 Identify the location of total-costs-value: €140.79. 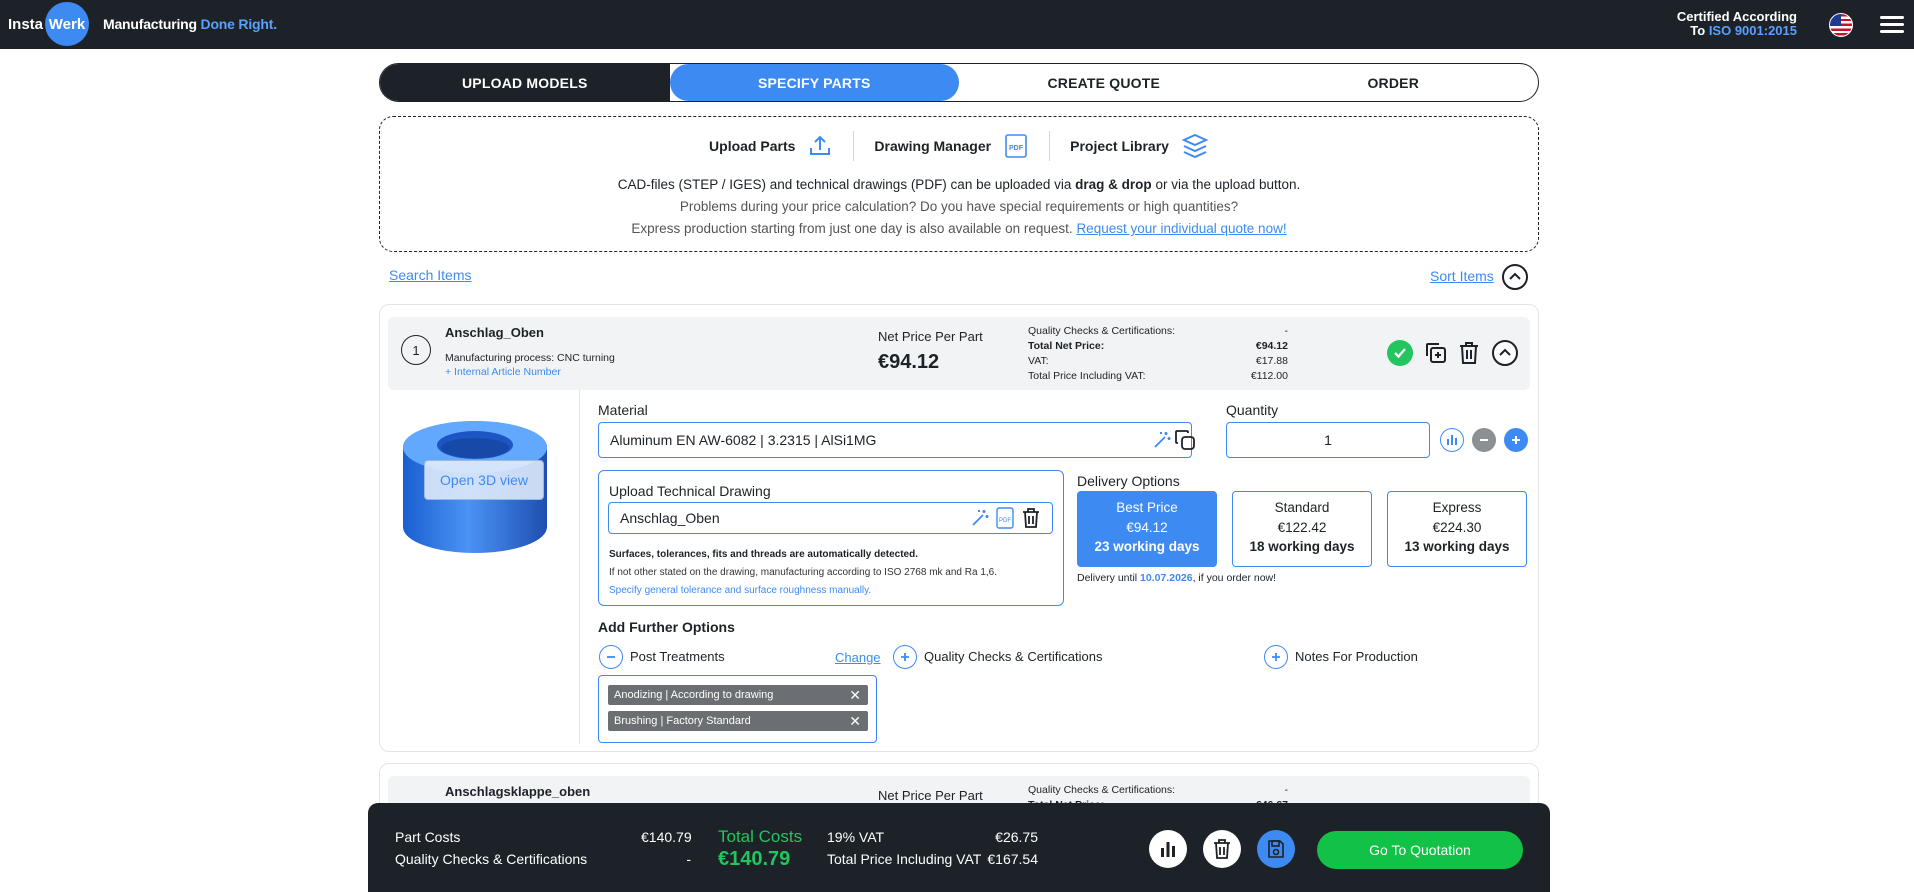
(754, 859).